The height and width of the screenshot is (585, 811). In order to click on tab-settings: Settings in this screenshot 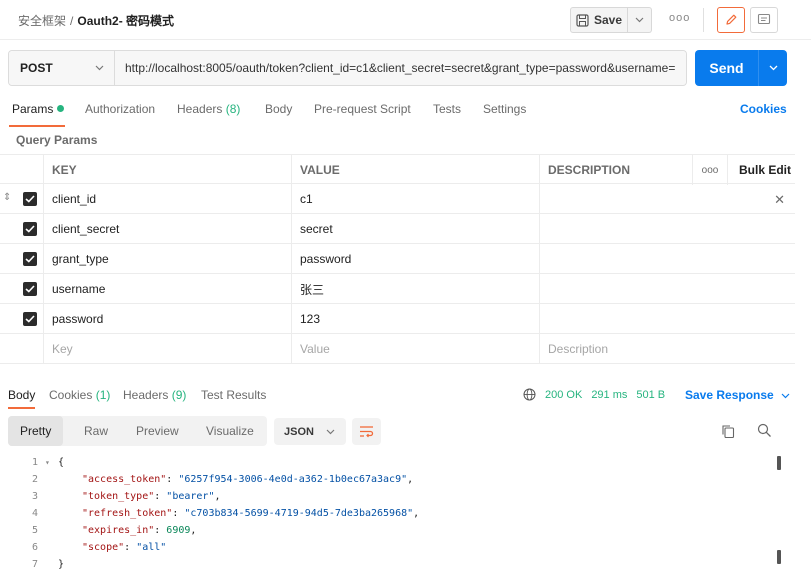, I will do `click(504, 109)`.